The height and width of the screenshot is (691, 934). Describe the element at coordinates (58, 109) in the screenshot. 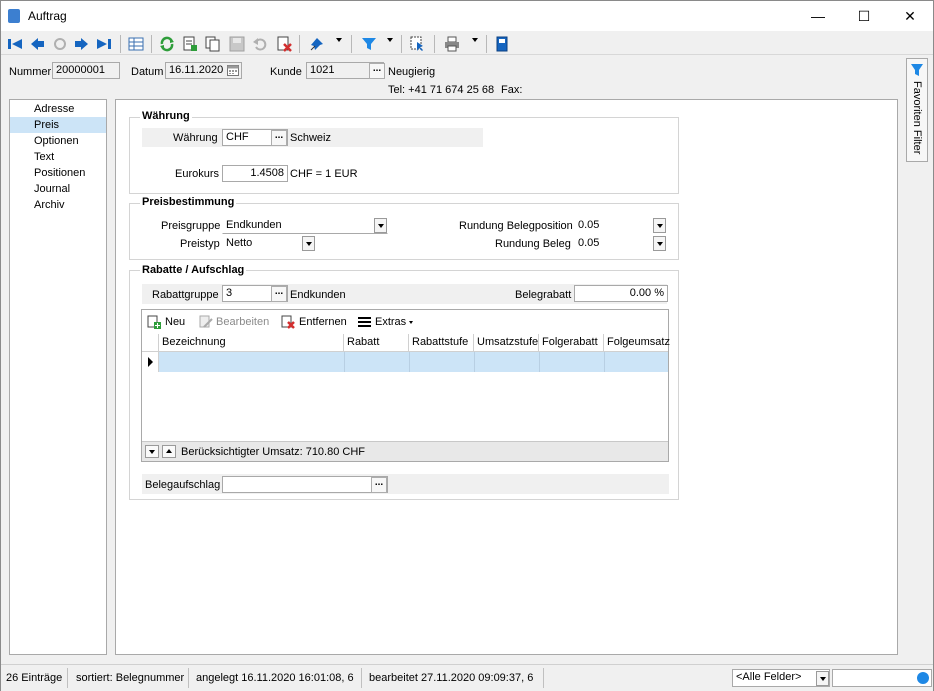

I see `nav-item-adresse: Adresse` at that location.